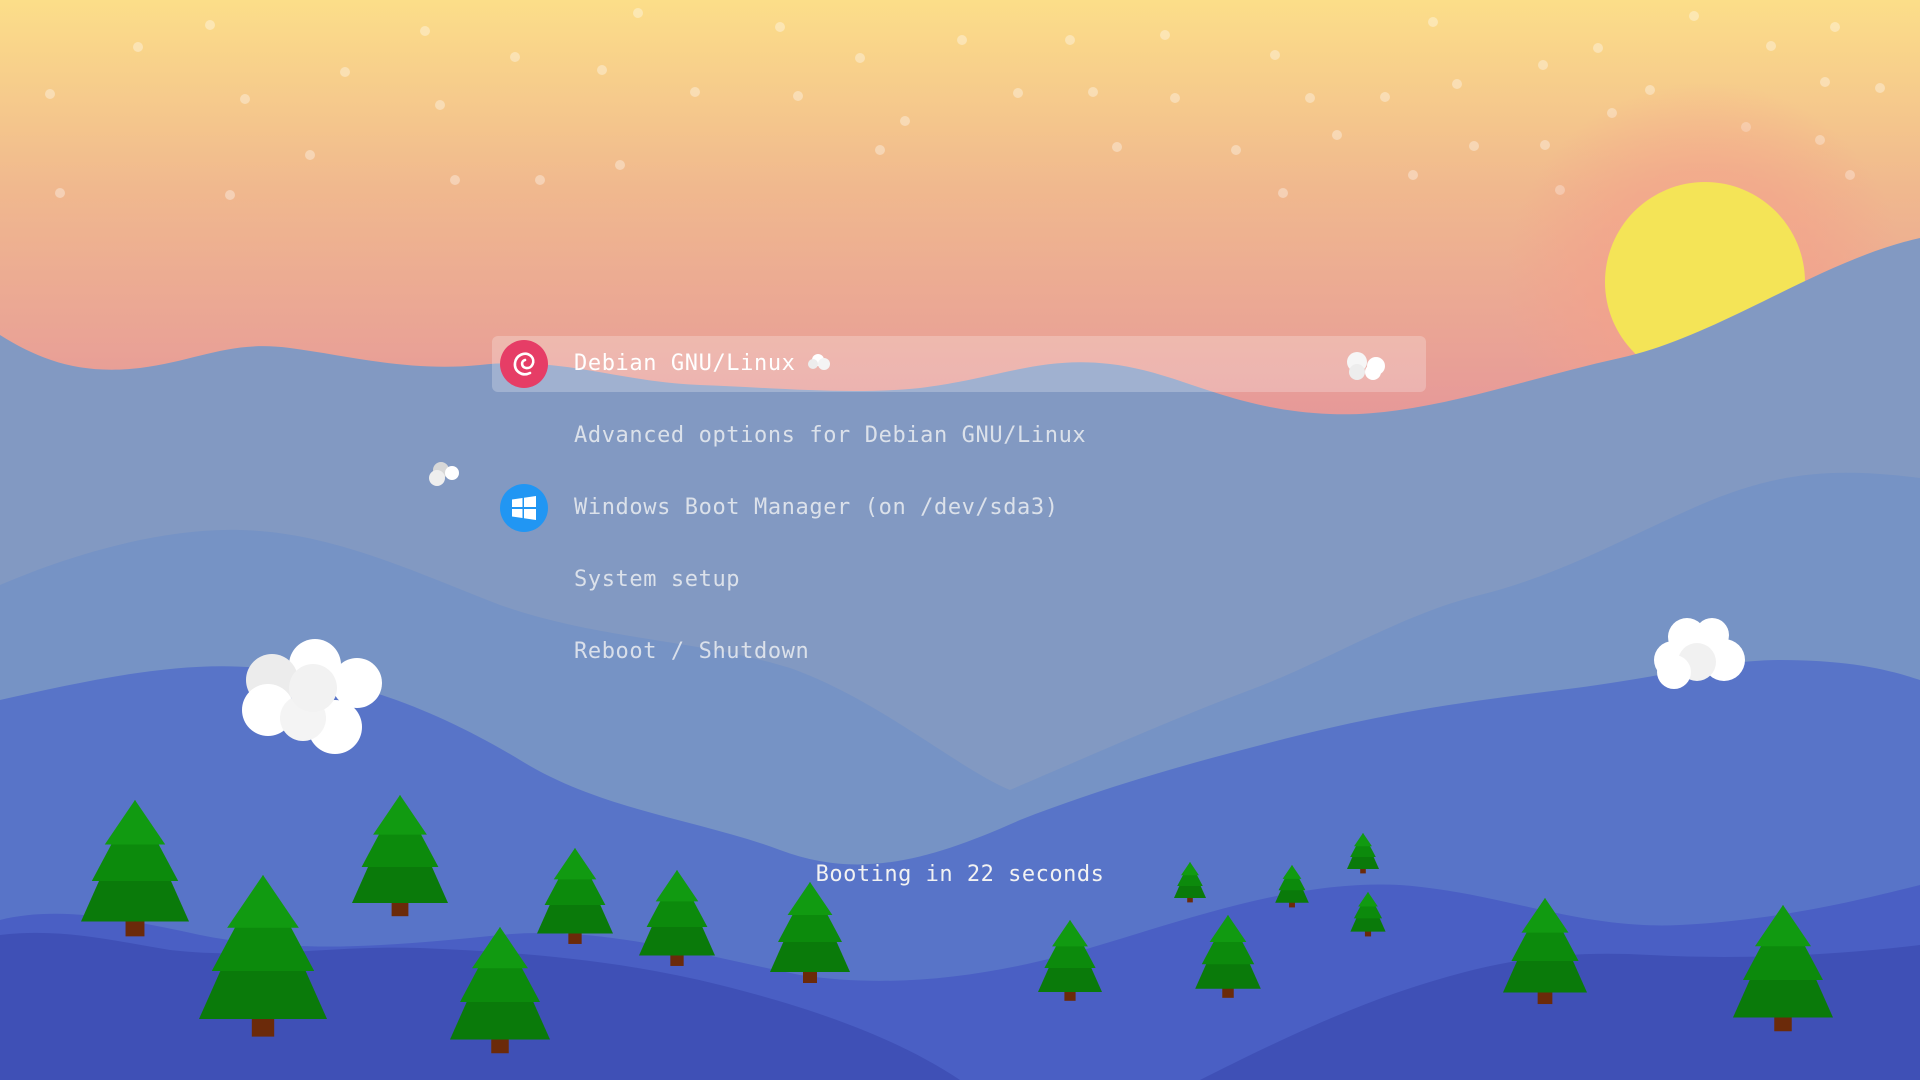 Image resolution: width=1920 pixels, height=1080 pixels. What do you see at coordinates (830, 435) in the screenshot?
I see `boot-entry-label: Advanced options for Debian GNU/Linux` at bounding box center [830, 435].